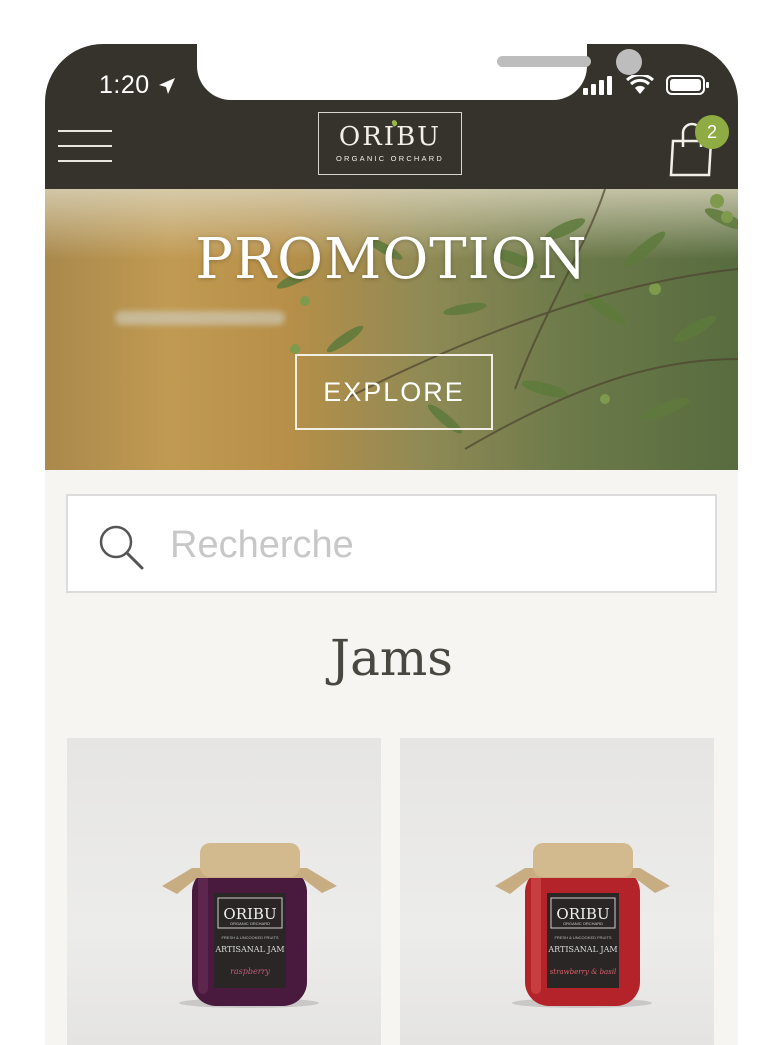 Image resolution: width=784 pixels, height=1045 pixels. I want to click on location-arrow-icon, so click(167, 86).